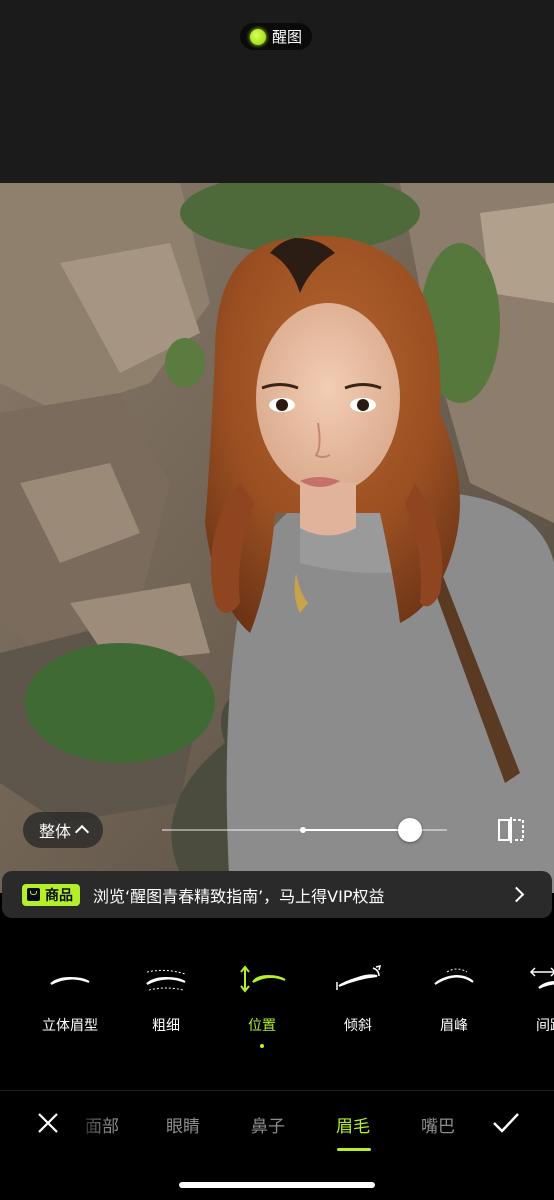  Describe the element at coordinates (268, 1124) in the screenshot. I see `tab-nose: 鼻子` at that location.